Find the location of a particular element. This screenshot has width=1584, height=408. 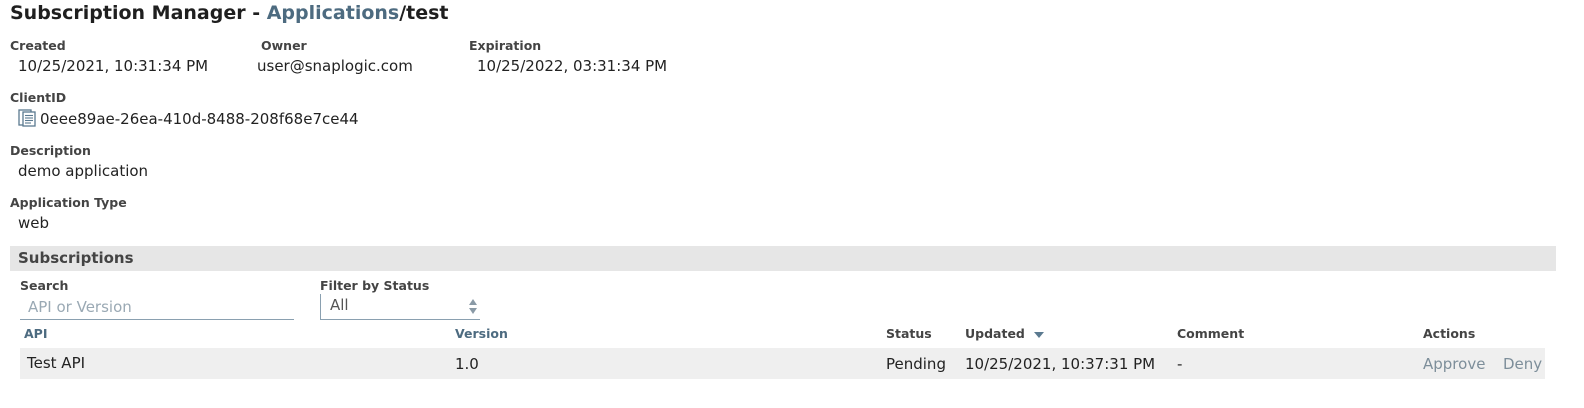

sort-descending-icon is located at coordinates (1039, 335).